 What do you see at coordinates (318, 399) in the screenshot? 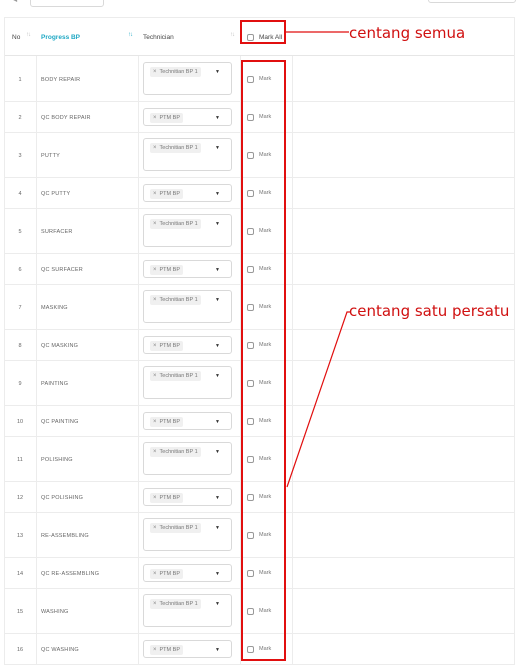
I see `annotation-line-each` at bounding box center [318, 399].